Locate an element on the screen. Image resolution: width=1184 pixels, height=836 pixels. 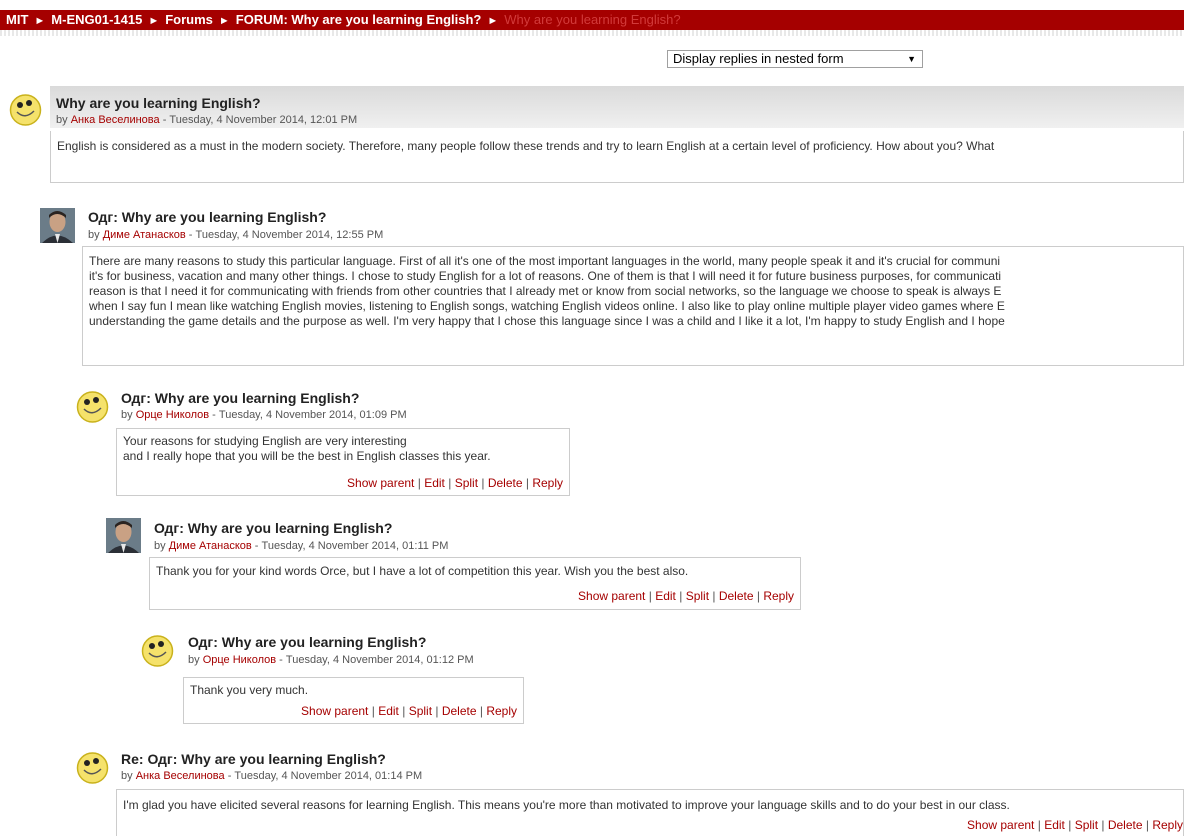
breadcrumb-item-course: M-ENG01-1415 is located at coordinates (96, 19).